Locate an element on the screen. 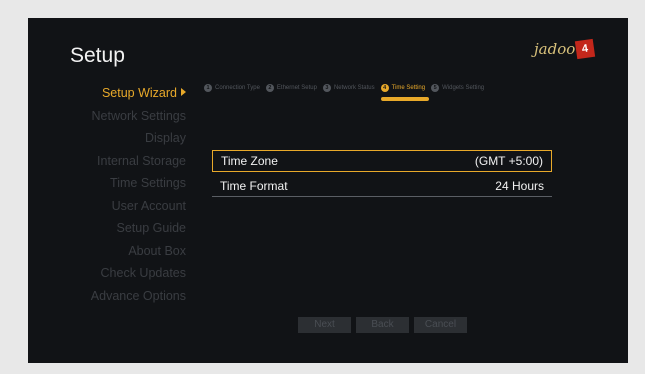  step-number: 1 is located at coordinates (208, 88).